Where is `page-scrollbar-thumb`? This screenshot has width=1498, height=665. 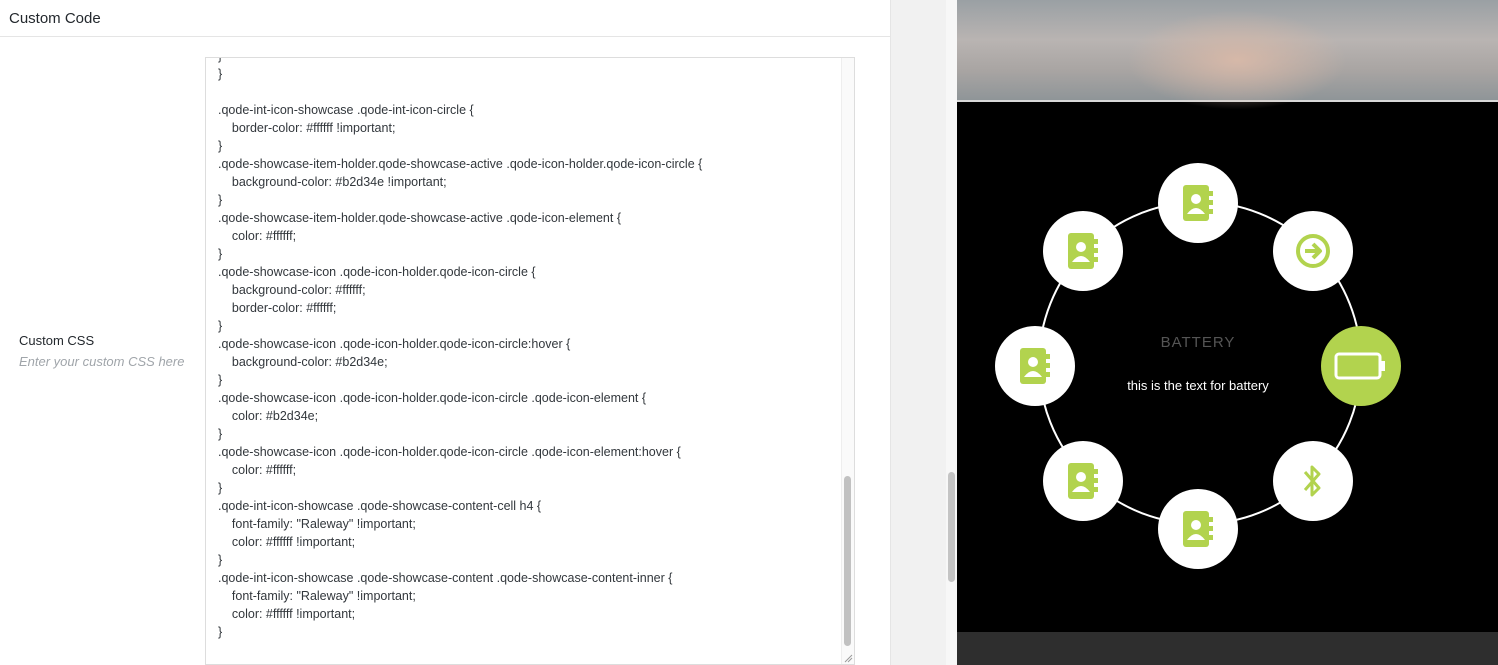 page-scrollbar-thumb is located at coordinates (951, 527).